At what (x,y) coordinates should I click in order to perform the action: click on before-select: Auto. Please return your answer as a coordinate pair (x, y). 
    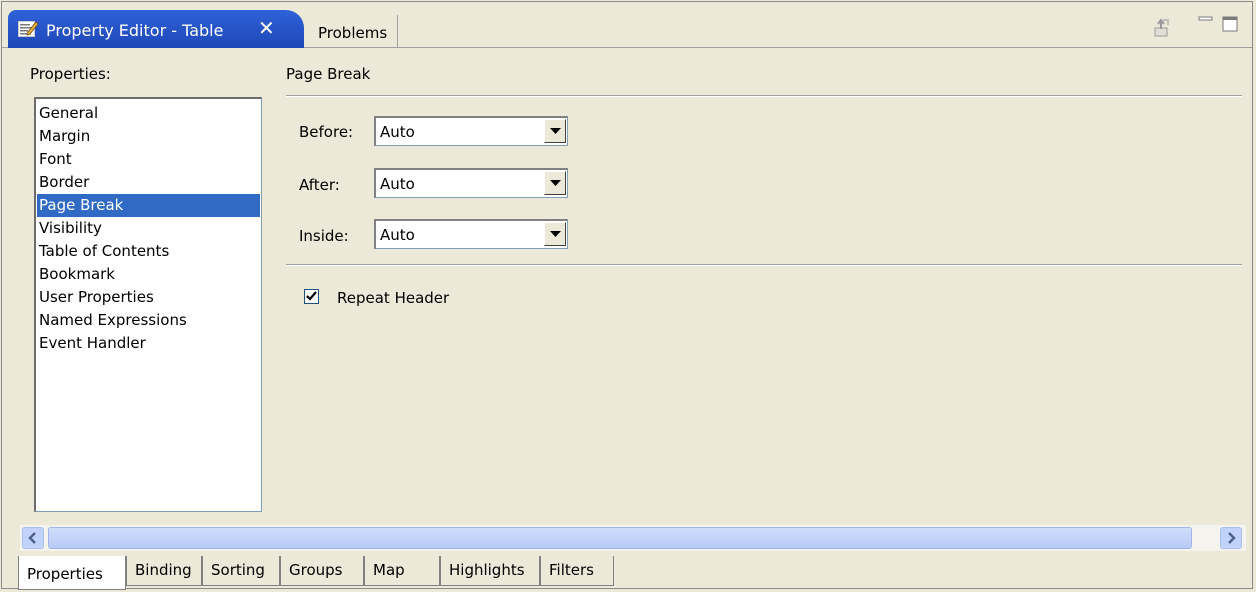
    Looking at the image, I should click on (471, 131).